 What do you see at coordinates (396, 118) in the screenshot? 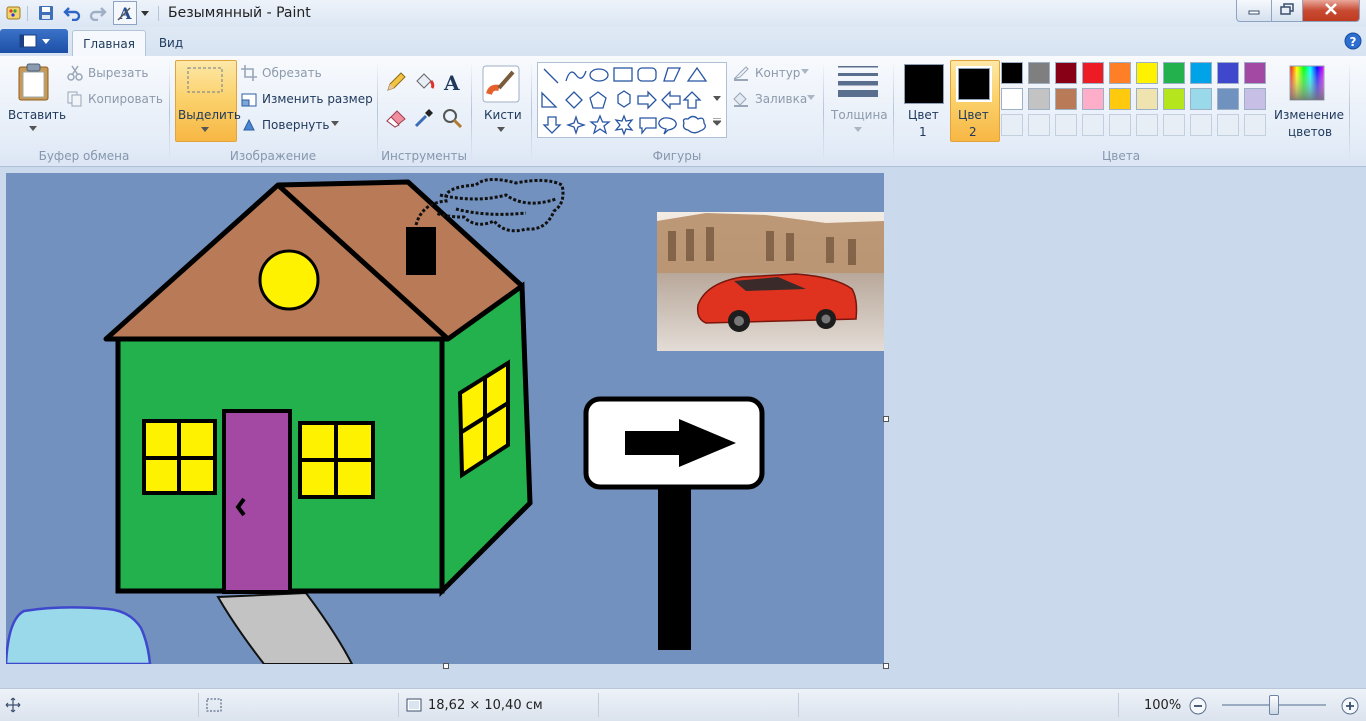
I see `eraser-icon` at bounding box center [396, 118].